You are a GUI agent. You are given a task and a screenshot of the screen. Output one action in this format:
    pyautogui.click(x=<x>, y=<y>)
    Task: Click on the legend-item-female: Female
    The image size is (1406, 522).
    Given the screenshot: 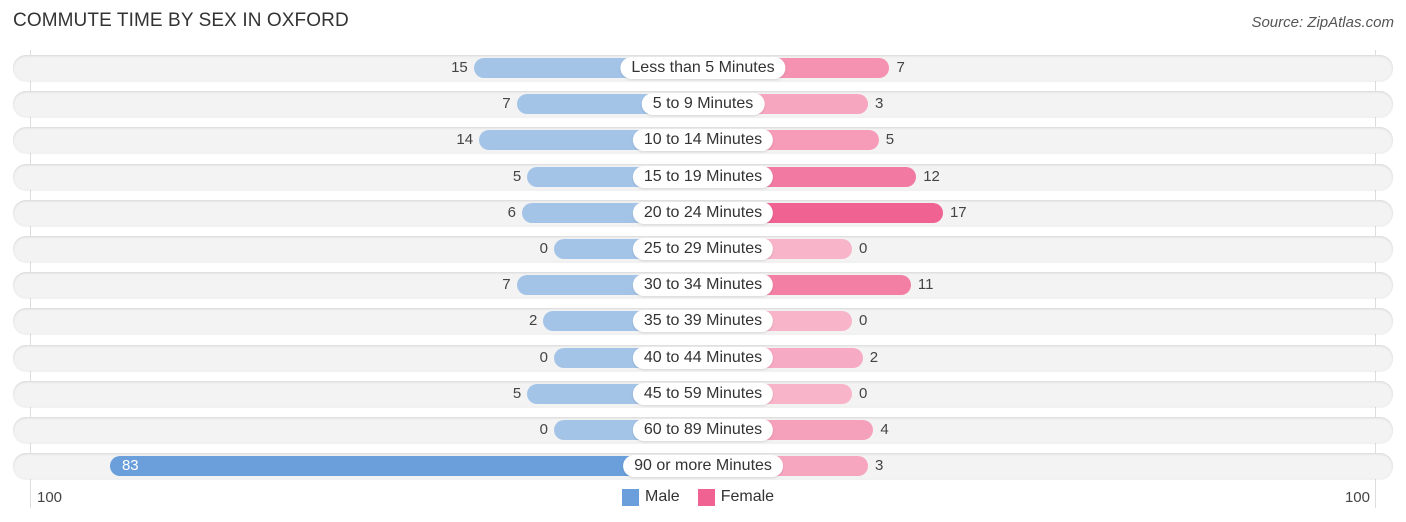 What is the action you would take?
    pyautogui.click(x=736, y=497)
    